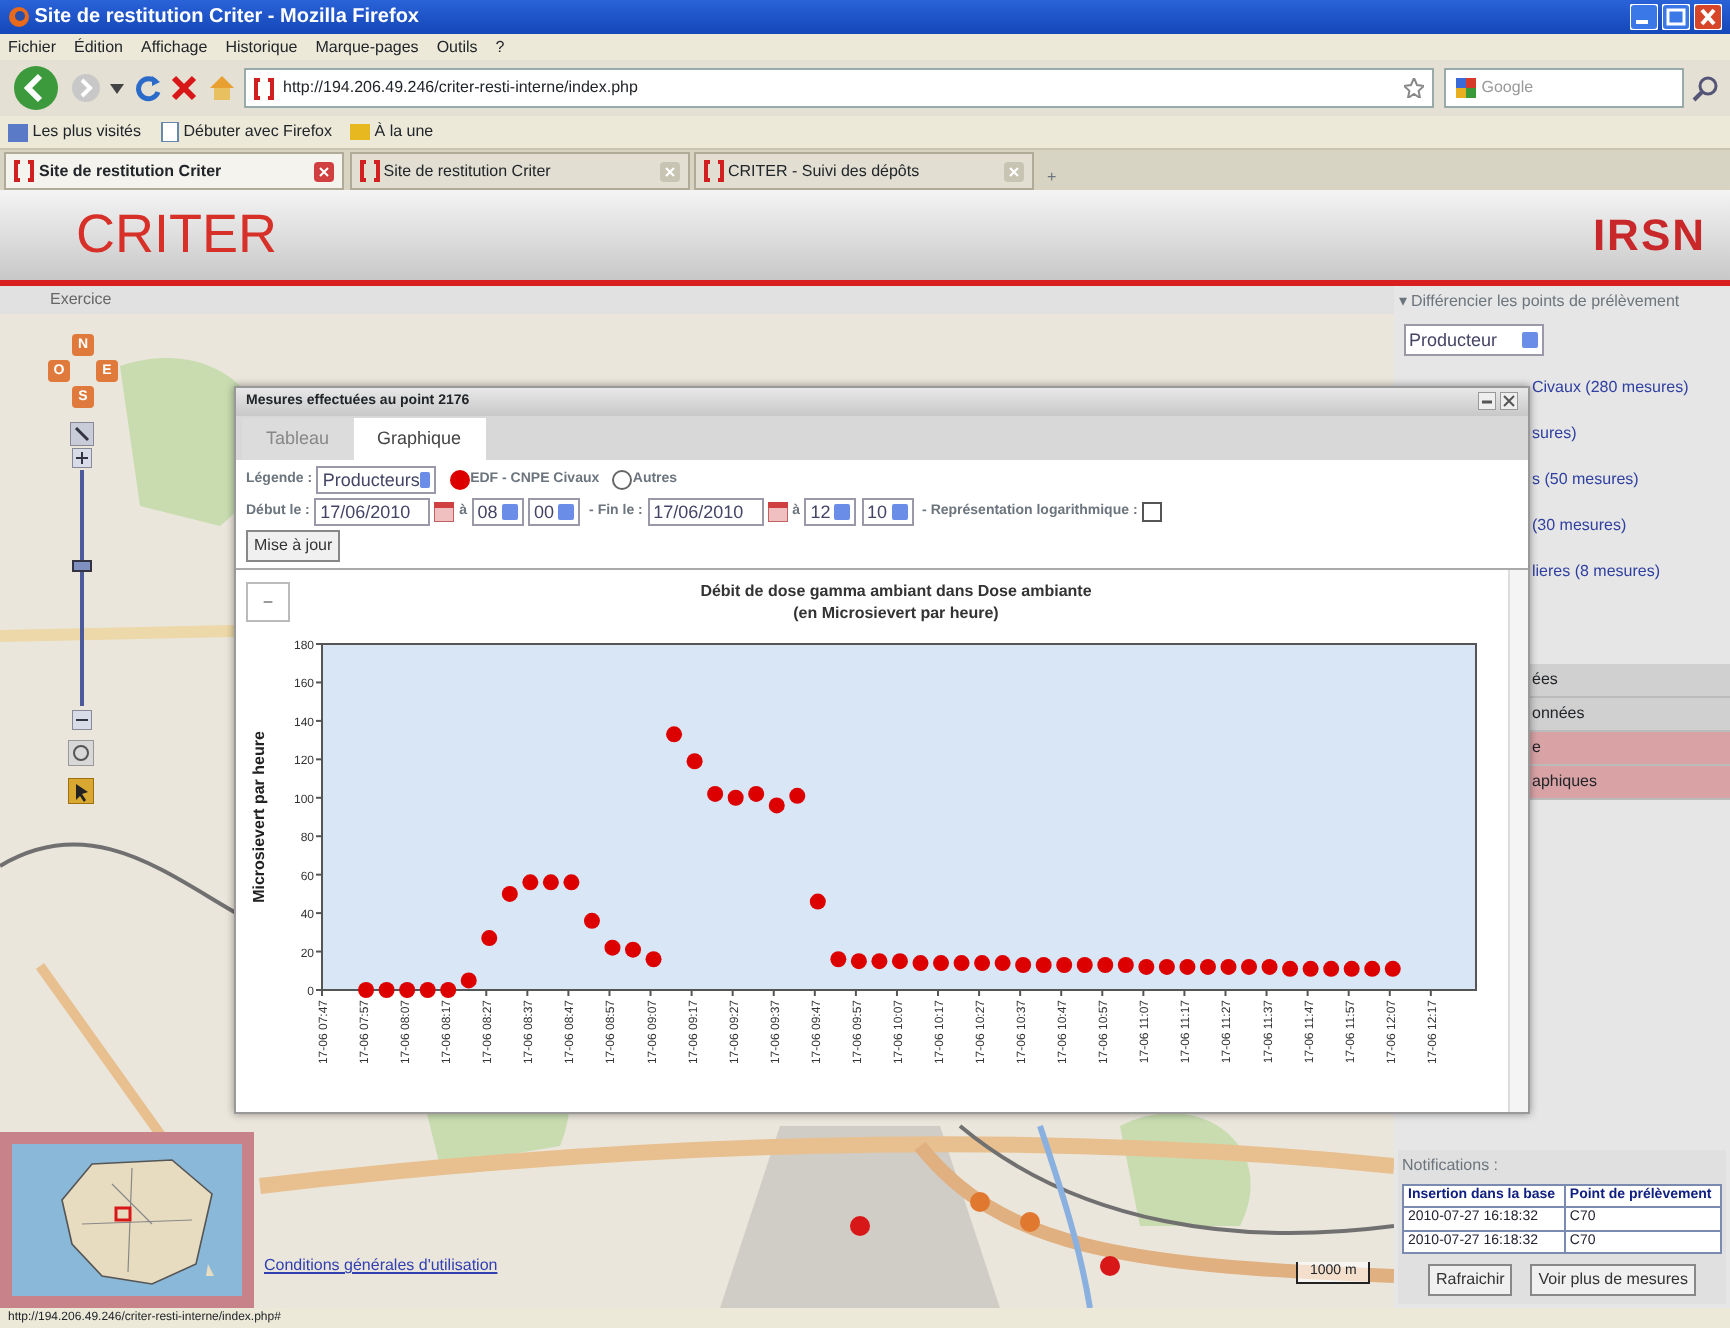 This screenshot has width=1730, height=1328. What do you see at coordinates (174, 47) in the screenshot?
I see `menu-item: Affichage` at bounding box center [174, 47].